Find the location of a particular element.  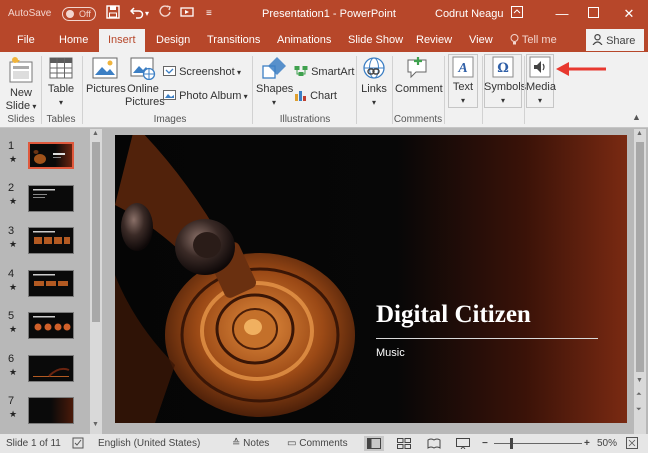

slide-scrollbar: ▲ ▼ ⏶ ⏷ is located at coordinates (640, 281).